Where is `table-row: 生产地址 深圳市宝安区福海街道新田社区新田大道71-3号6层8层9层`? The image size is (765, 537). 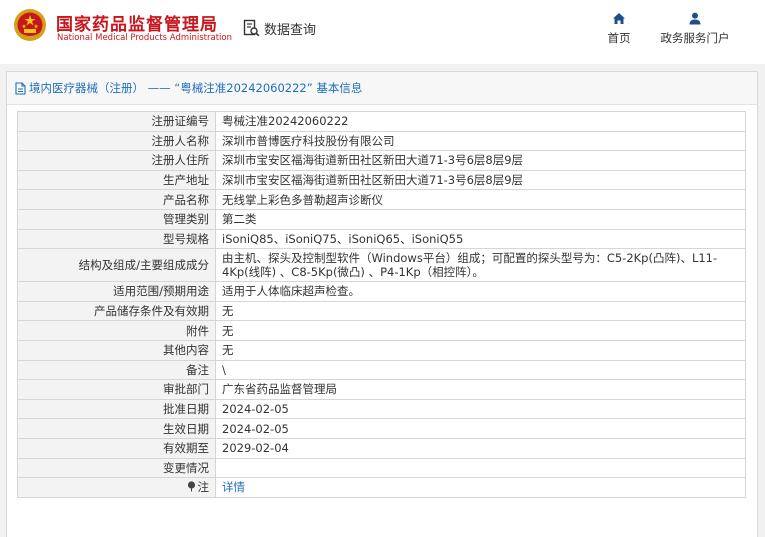
table-row: 生产地址 深圳市宝安区福海街道新田社区新田大道71-3号6层8层9层 is located at coordinates (381, 180).